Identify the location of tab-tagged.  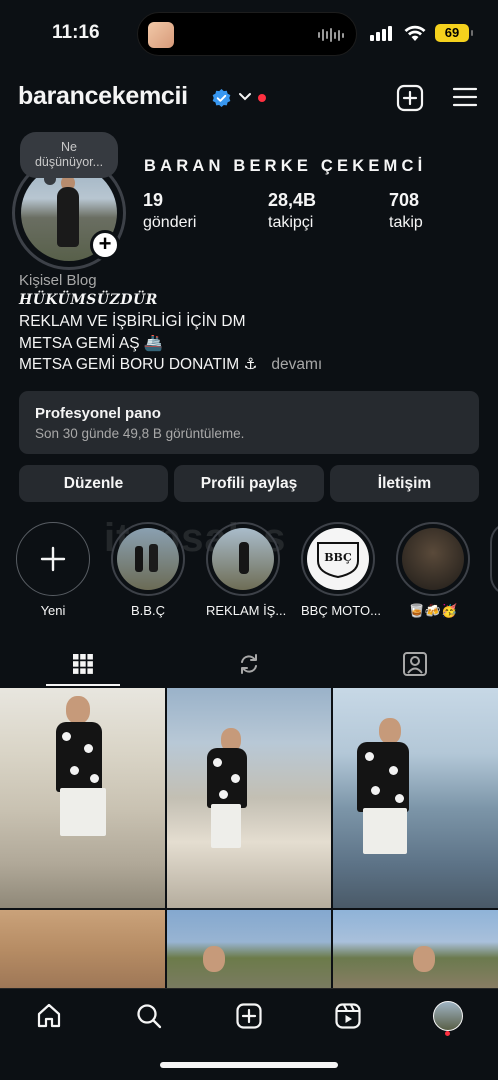
(415, 664).